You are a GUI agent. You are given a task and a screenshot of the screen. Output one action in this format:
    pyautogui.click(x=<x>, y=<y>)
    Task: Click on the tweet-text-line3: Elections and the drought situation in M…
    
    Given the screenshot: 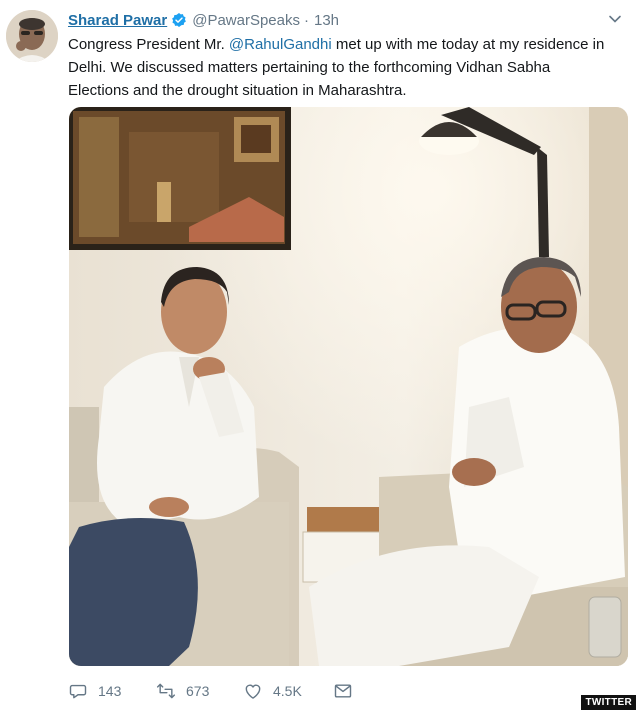 What is the action you would take?
    pyautogui.click(x=237, y=90)
    